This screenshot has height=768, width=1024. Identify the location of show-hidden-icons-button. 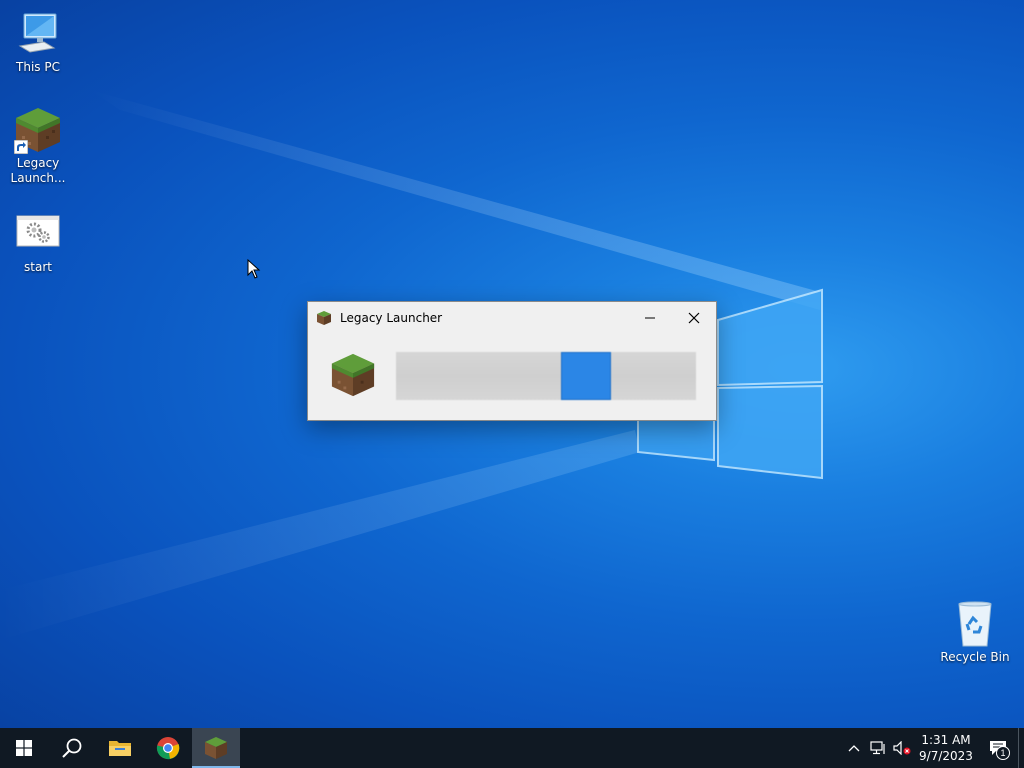
(854, 748).